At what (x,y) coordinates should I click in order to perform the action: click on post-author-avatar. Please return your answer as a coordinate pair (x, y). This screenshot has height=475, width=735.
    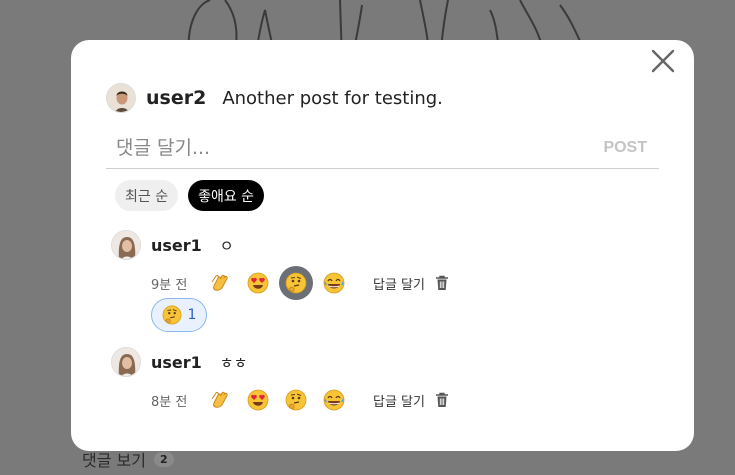
    Looking at the image, I should click on (121, 98).